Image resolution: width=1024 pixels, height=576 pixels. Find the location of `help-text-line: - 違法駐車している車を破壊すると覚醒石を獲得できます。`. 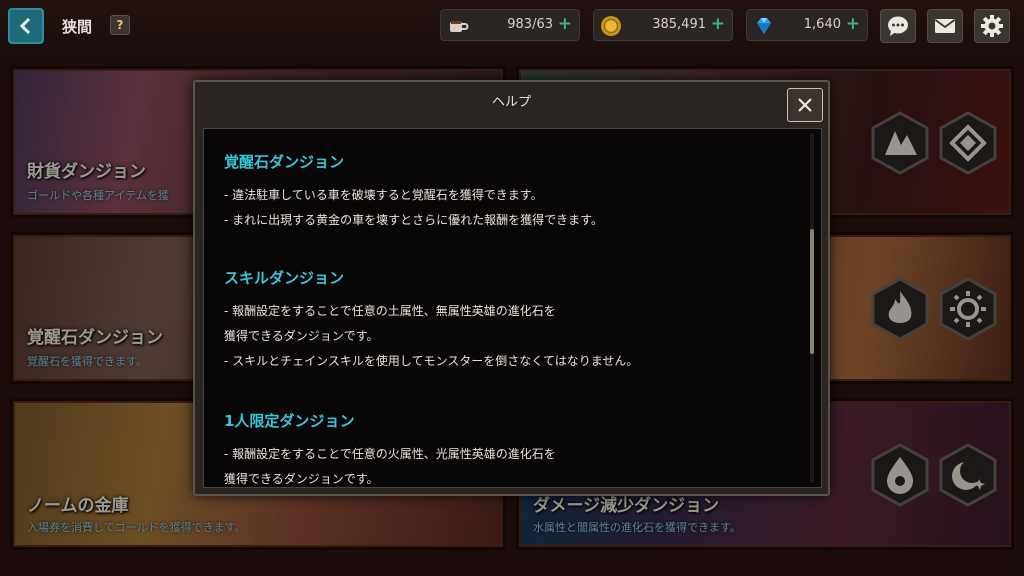

help-text-line: - 違法駐車している車を破壊すると覚醒石を獲得できます。 is located at coordinates (383, 195).